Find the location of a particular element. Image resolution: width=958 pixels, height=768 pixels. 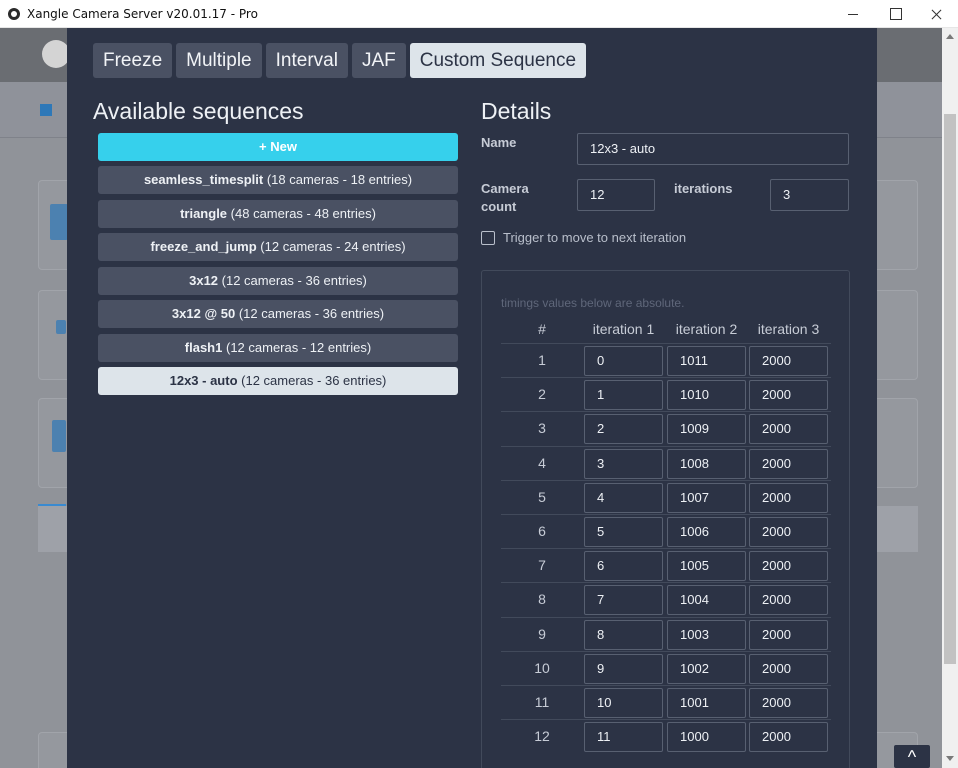

sequence-name: 12x3 - auto is located at coordinates (203, 380).